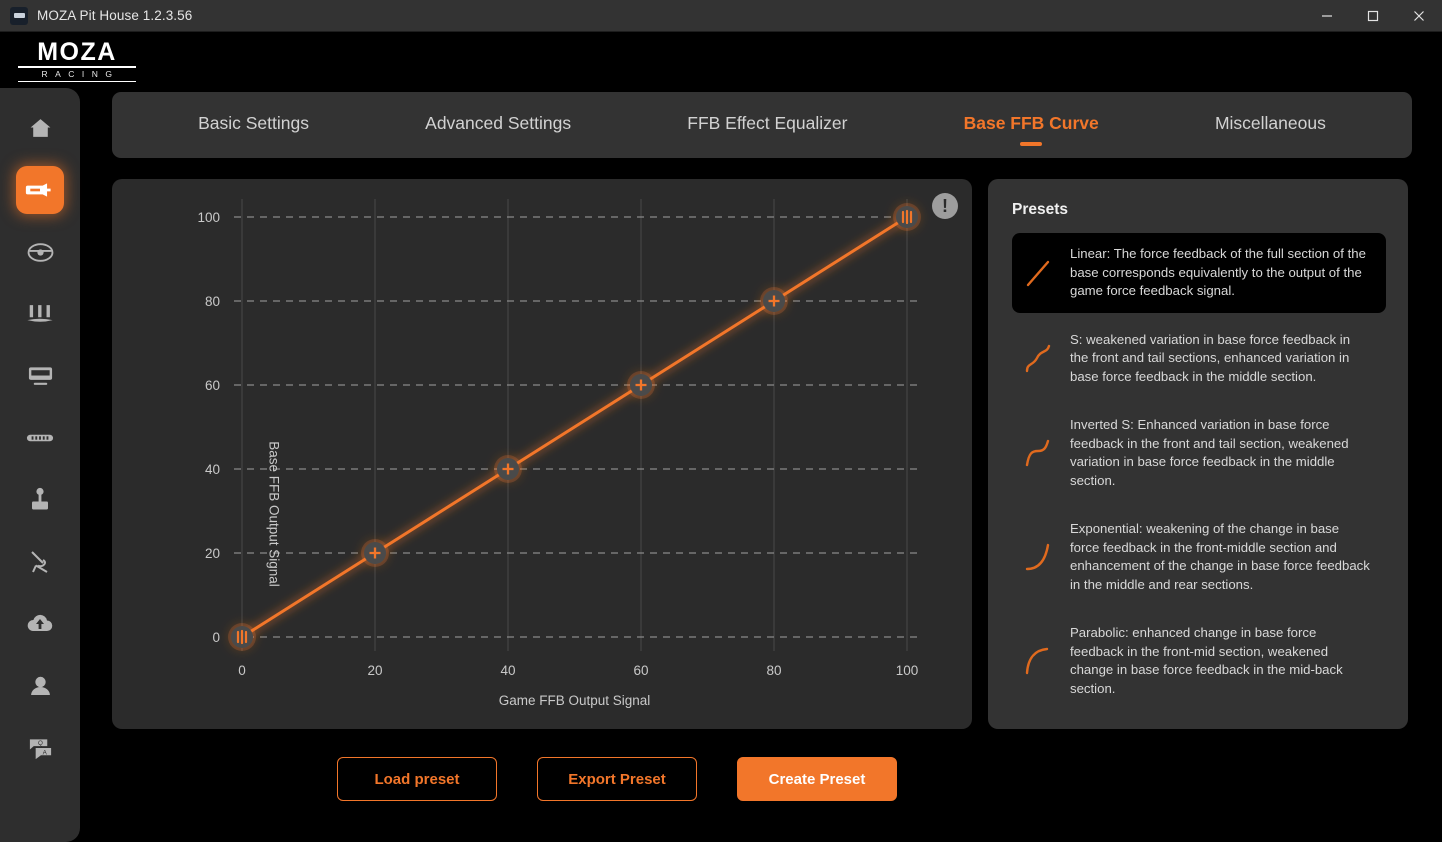 The width and height of the screenshot is (1442, 842). What do you see at coordinates (1038, 661) in the screenshot?
I see `parabolic-curve-icon` at bounding box center [1038, 661].